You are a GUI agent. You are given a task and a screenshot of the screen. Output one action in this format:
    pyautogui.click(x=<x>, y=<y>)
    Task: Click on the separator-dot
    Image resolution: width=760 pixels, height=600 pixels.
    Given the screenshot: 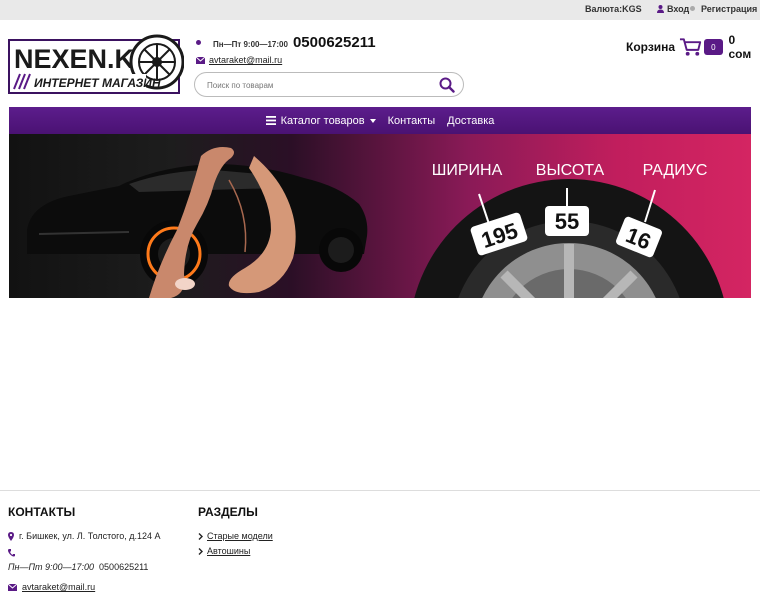 What is the action you would take?
    pyautogui.click(x=692, y=8)
    